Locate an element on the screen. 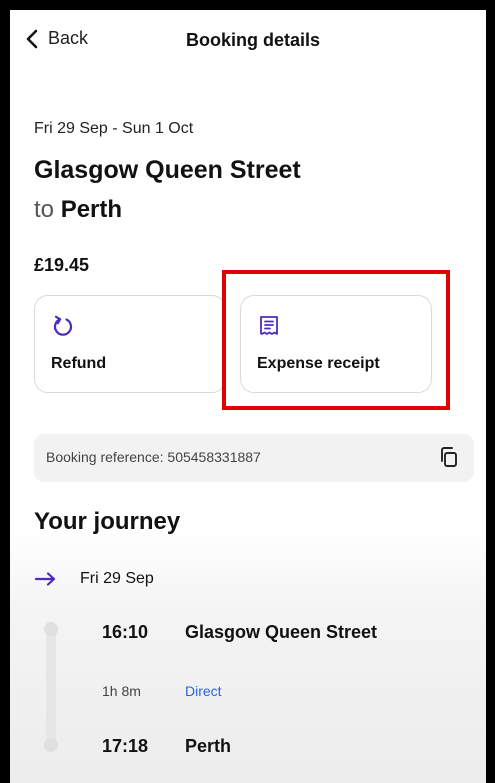 This screenshot has height=783, width=495. to-word: to is located at coordinates (44, 209).